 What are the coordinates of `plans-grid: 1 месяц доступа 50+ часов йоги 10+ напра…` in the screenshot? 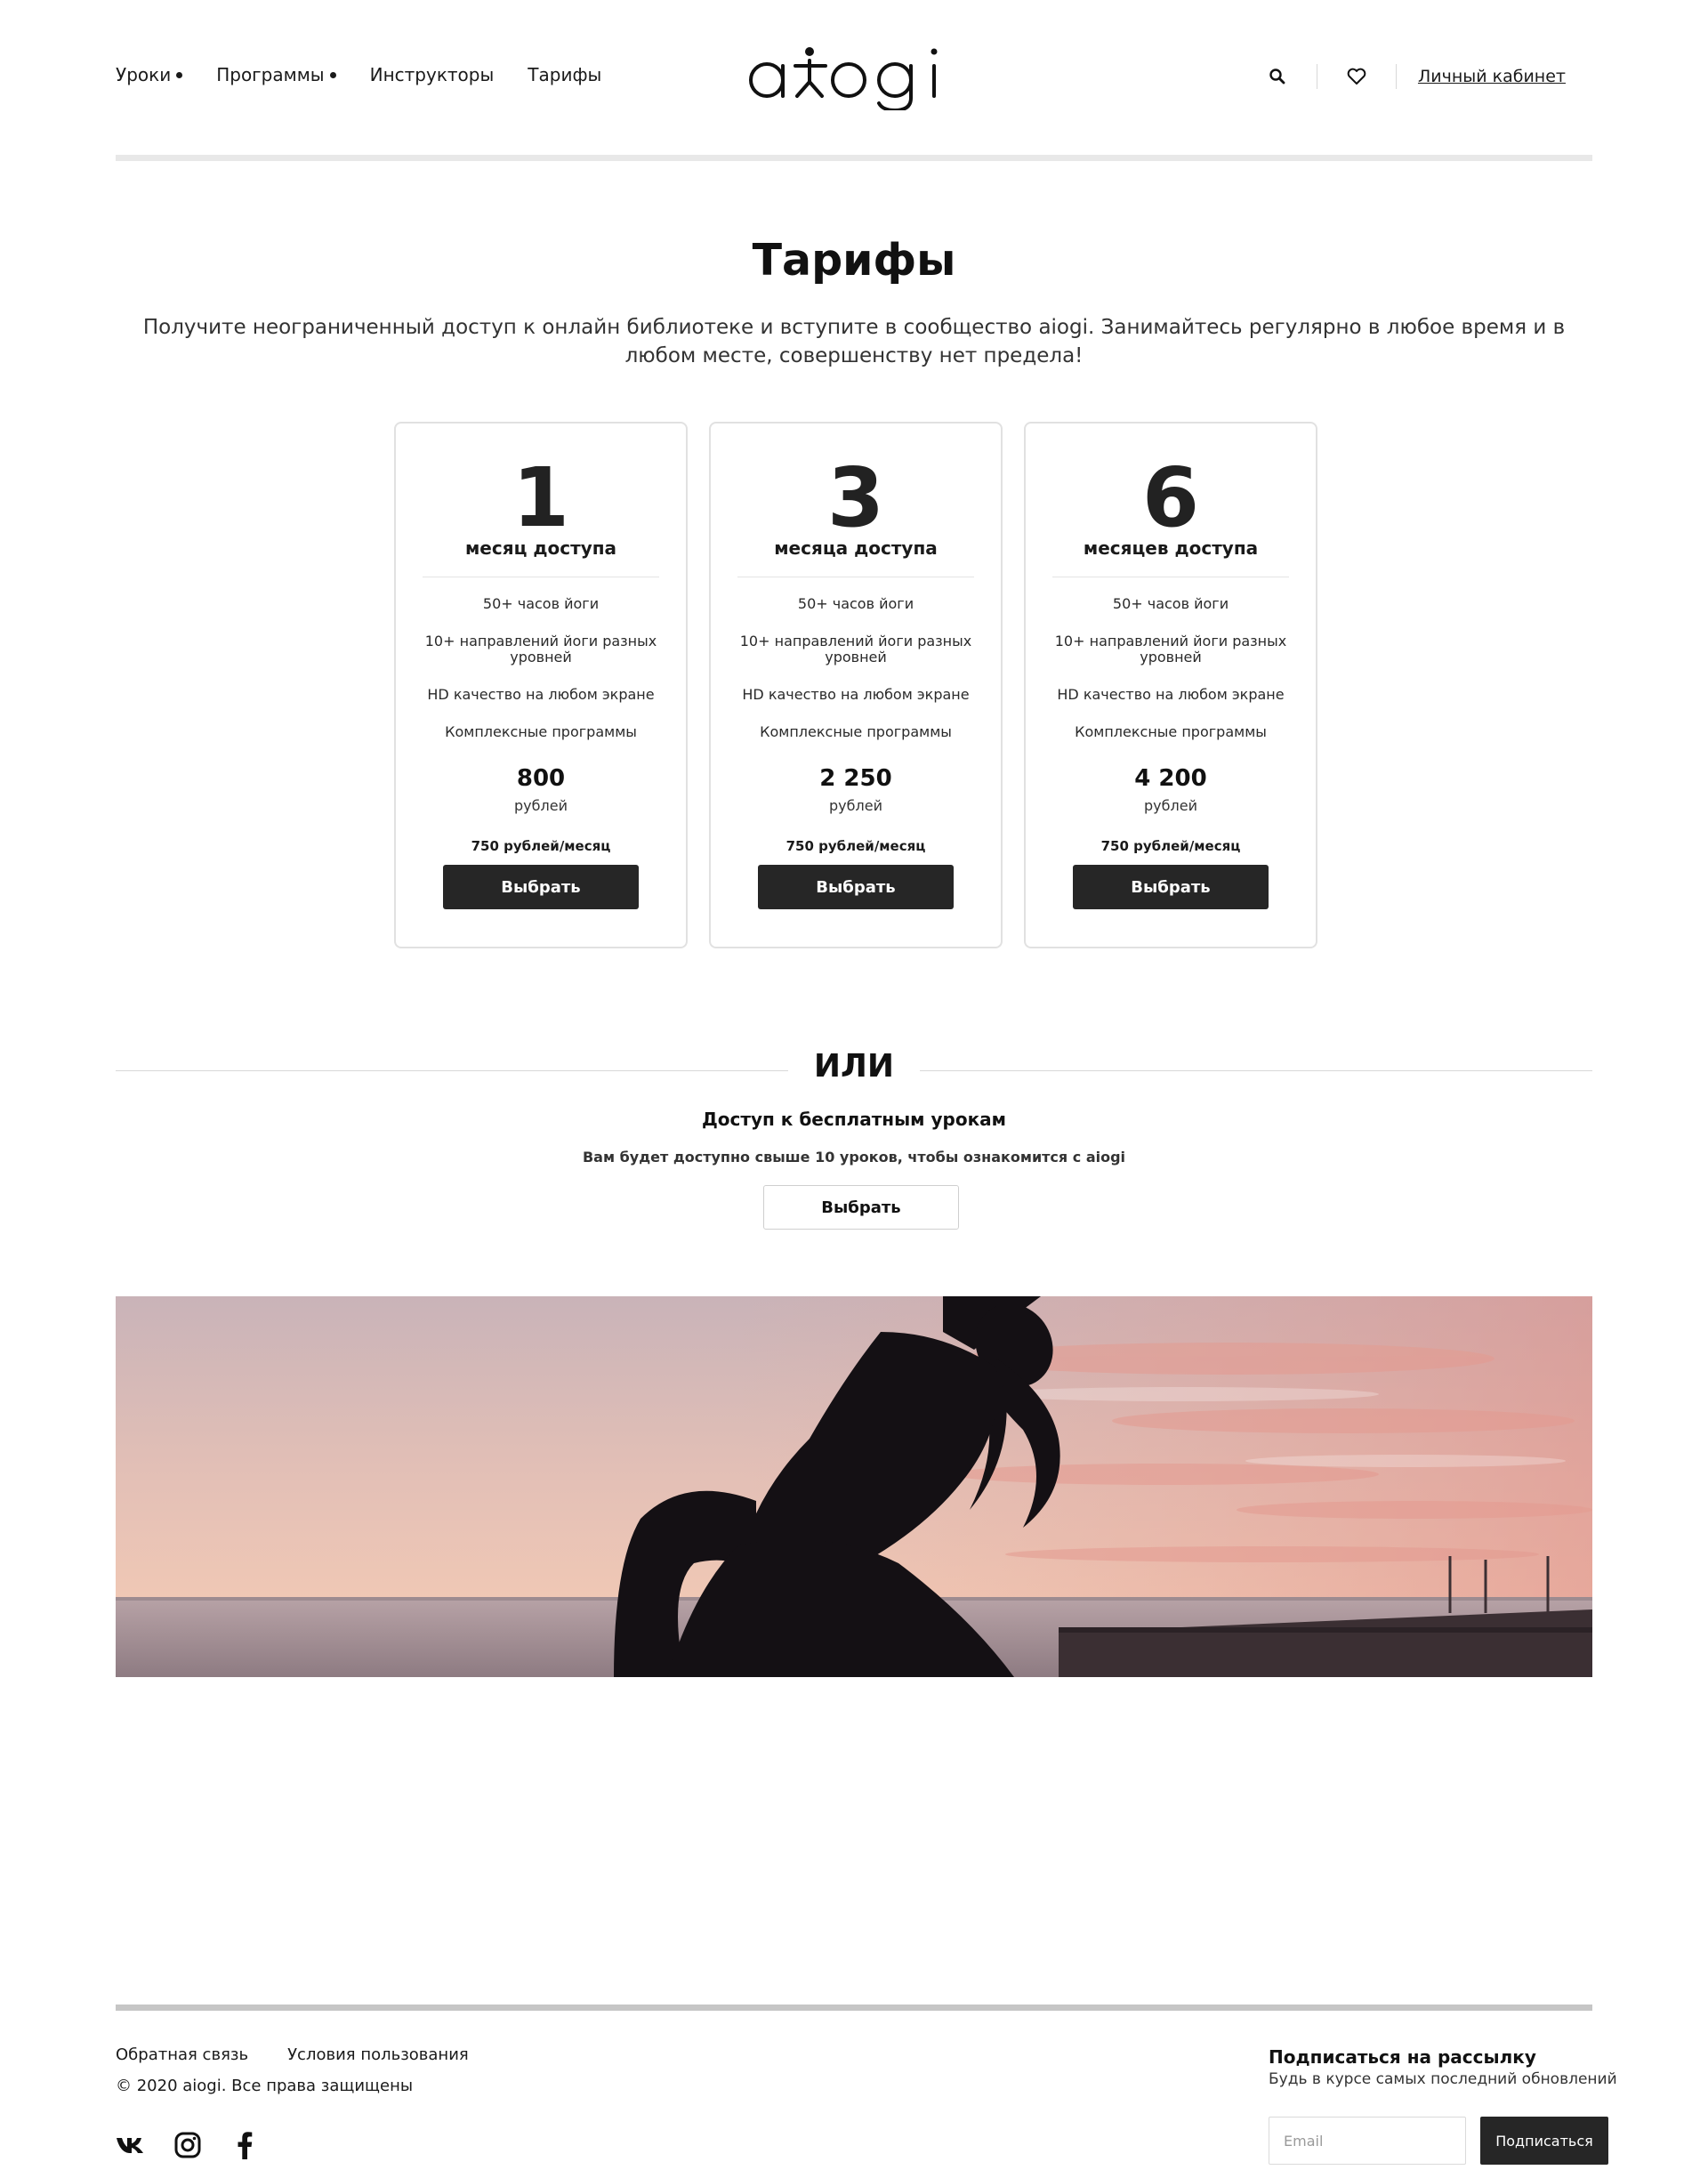 It's located at (855, 685).